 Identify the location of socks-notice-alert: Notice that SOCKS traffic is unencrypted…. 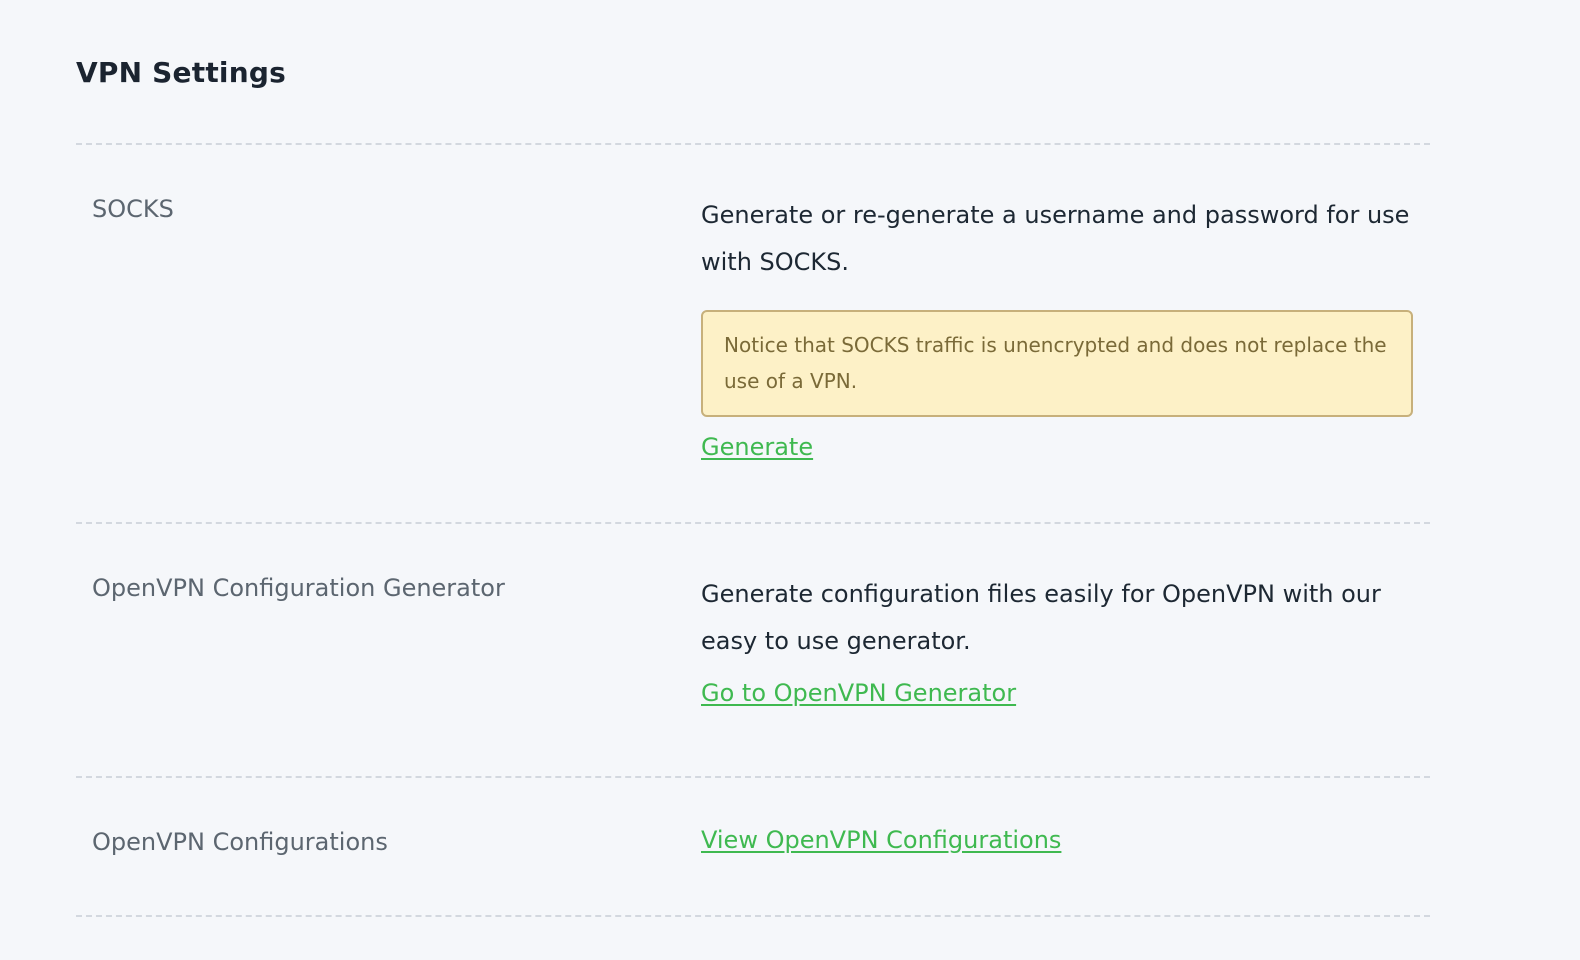
(1057, 363).